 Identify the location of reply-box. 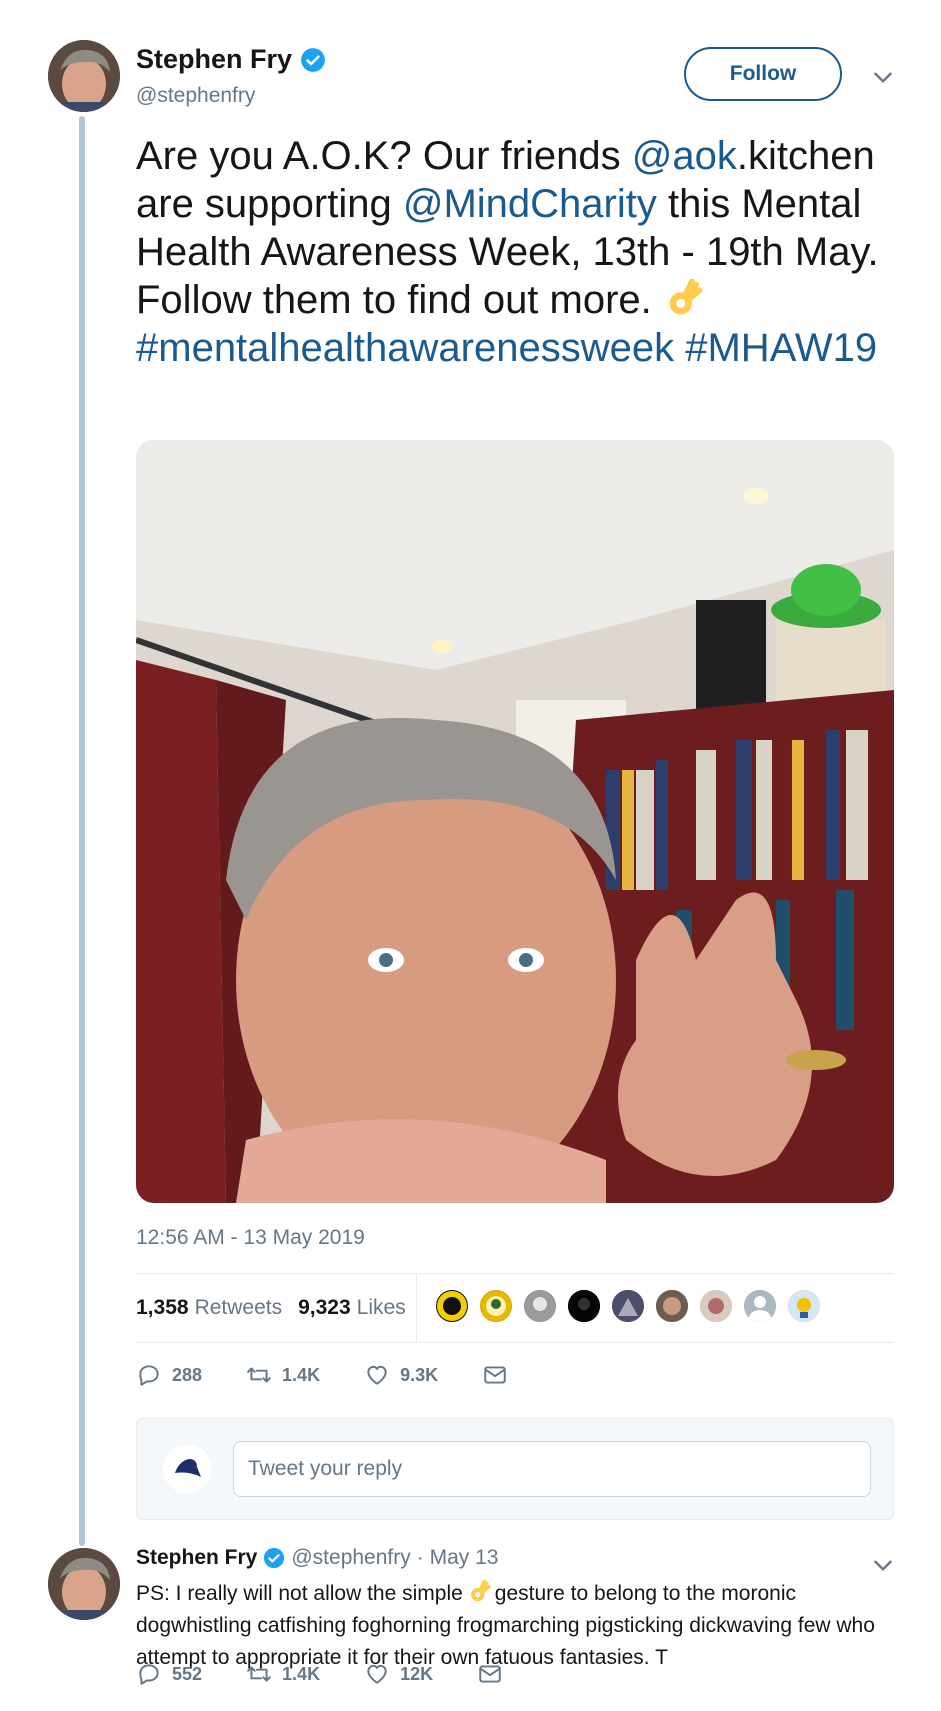
(515, 1469).